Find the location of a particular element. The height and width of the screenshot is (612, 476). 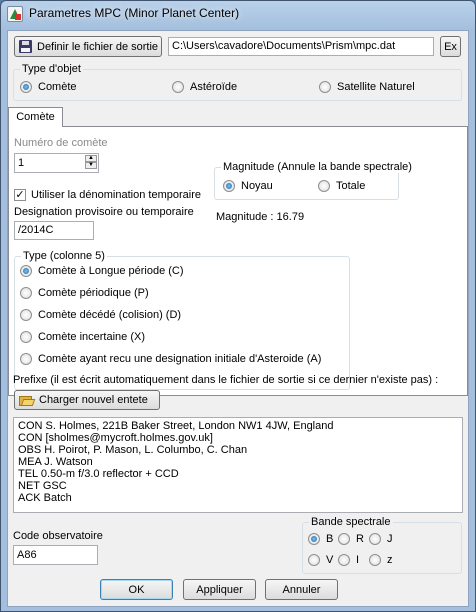

radio-type-d-label: Comète décédé (colision) (D) is located at coordinates (110, 315).